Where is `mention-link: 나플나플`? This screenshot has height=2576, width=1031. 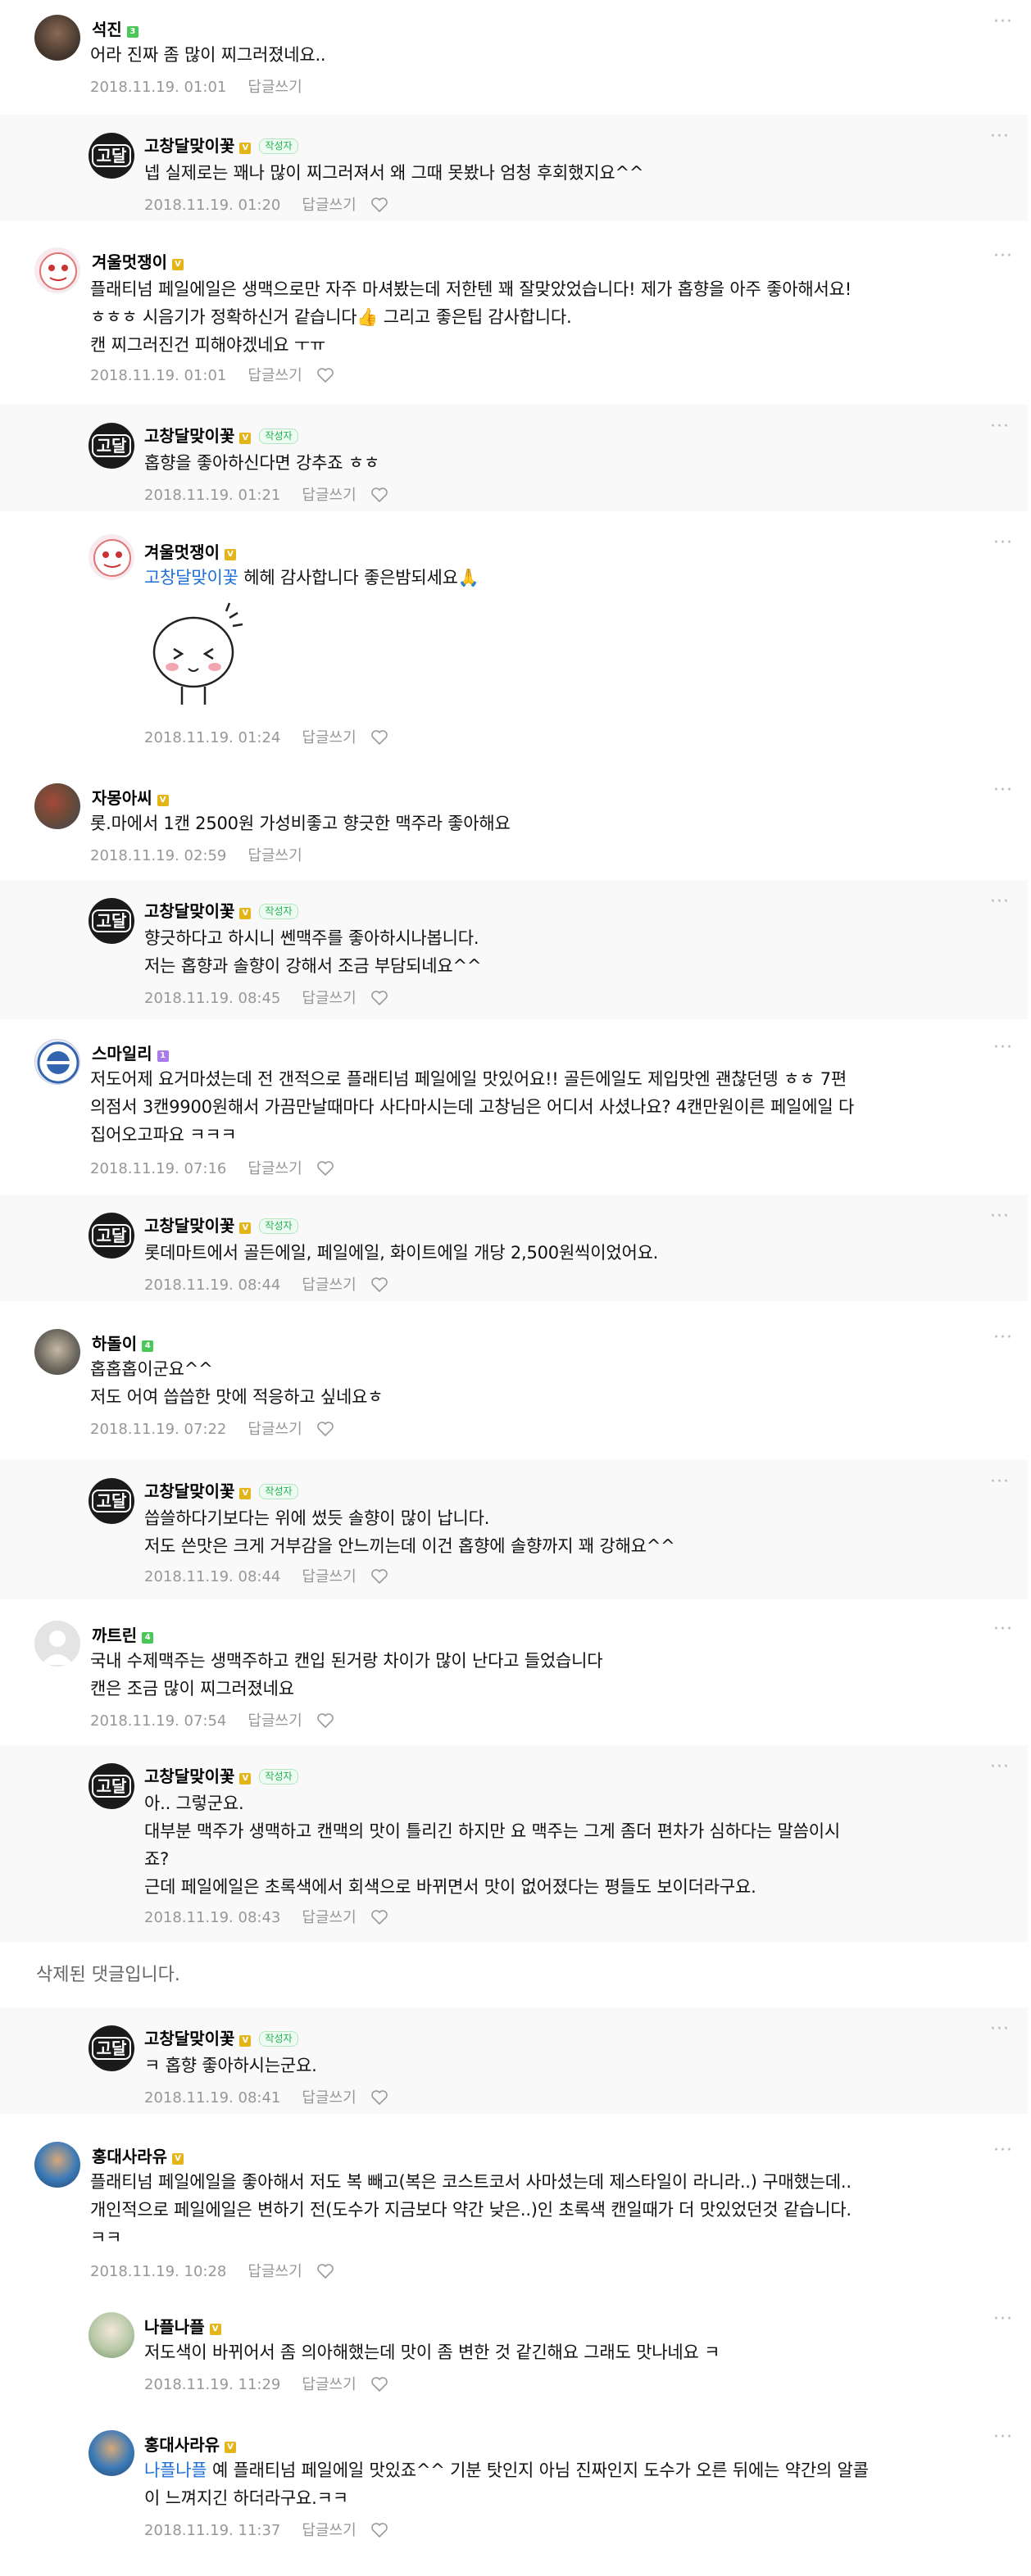 mention-link: 나플나플 is located at coordinates (175, 2470).